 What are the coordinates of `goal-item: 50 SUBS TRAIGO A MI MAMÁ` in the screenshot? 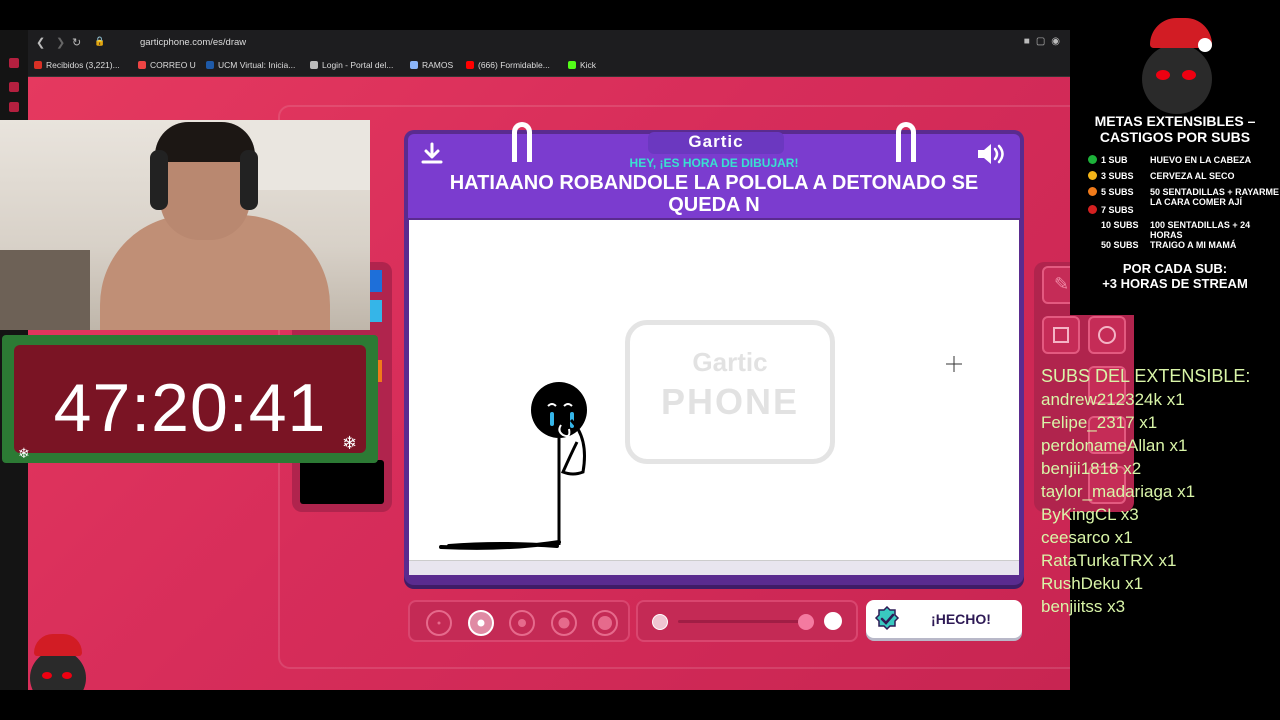 It's located at (1169, 245).